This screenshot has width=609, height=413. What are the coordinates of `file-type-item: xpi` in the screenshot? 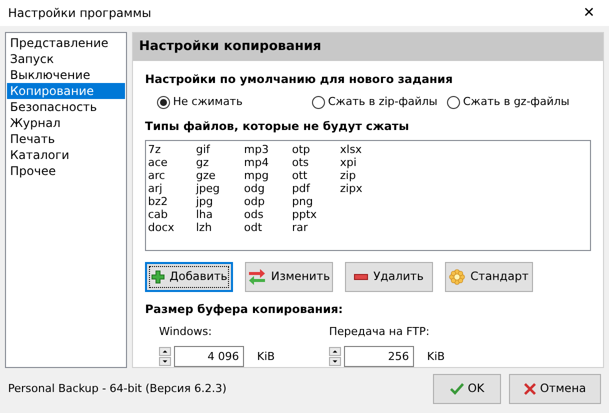 It's located at (364, 162).